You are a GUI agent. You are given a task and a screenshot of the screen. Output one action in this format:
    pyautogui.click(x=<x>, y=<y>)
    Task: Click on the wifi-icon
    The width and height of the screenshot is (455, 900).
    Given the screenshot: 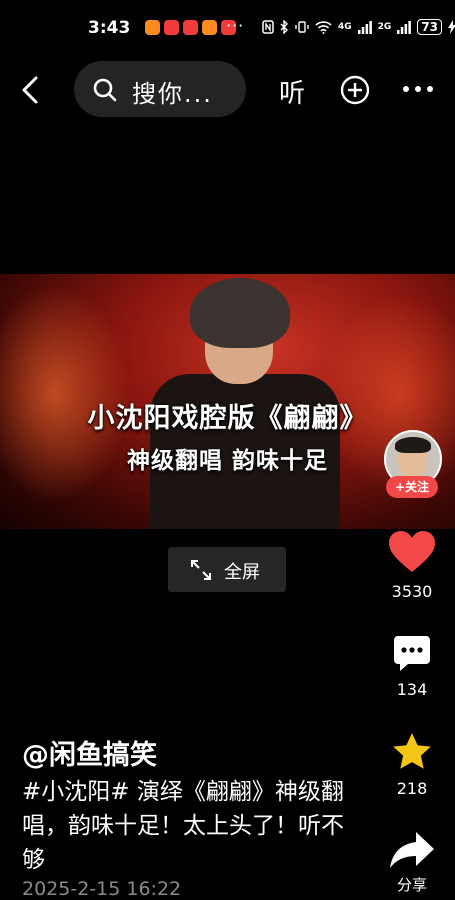 What is the action you would take?
    pyautogui.click(x=323, y=27)
    